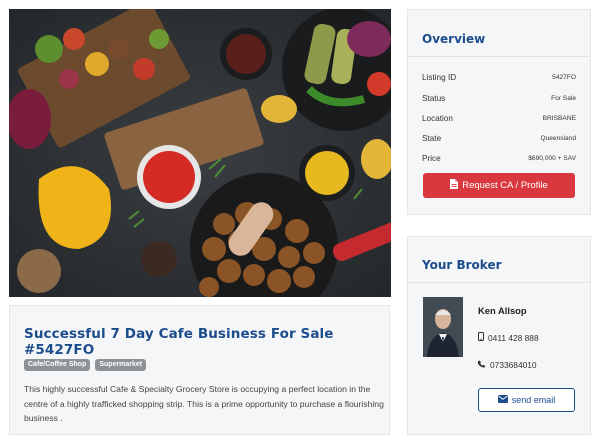 This screenshot has width=600, height=435. Describe the element at coordinates (564, 77) in the screenshot. I see `overview-value: 5427FO` at that location.